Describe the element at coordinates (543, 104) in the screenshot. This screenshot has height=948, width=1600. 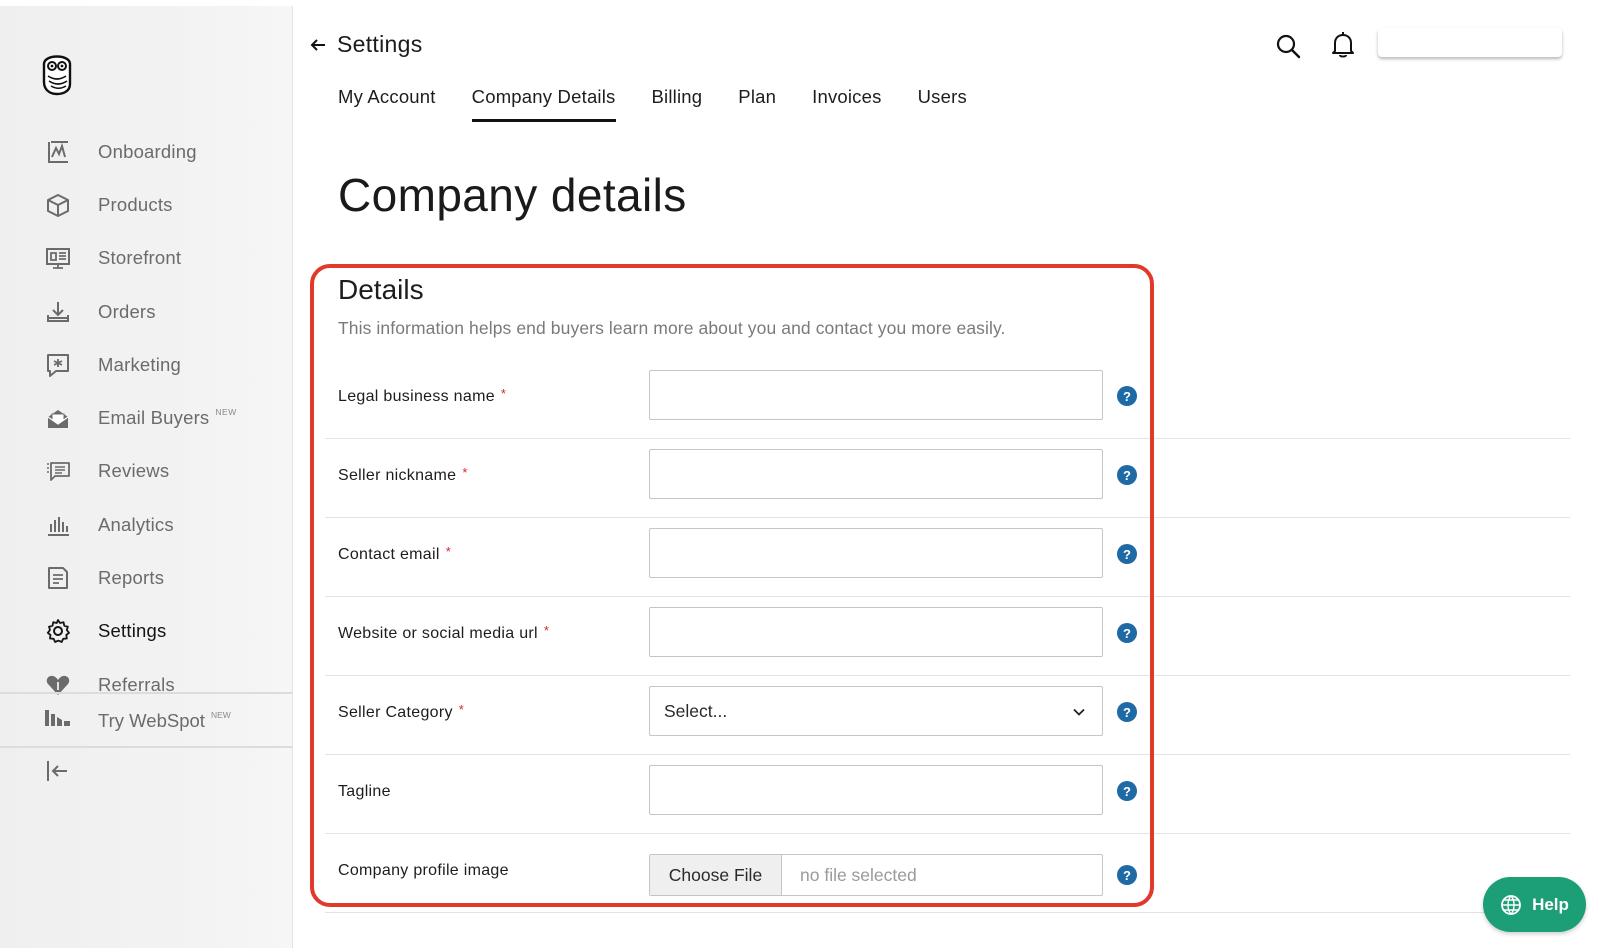
I see `tab-company-details: Company Details` at that location.